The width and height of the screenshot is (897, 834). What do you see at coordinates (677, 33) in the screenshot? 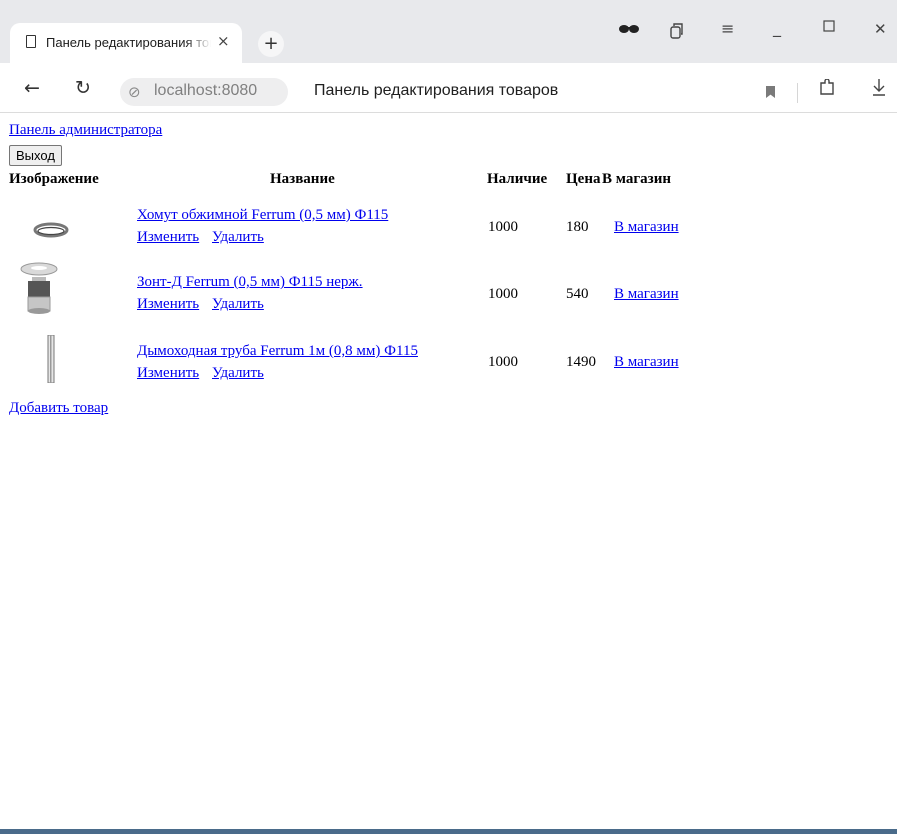
I see `tabs-icon` at bounding box center [677, 33].